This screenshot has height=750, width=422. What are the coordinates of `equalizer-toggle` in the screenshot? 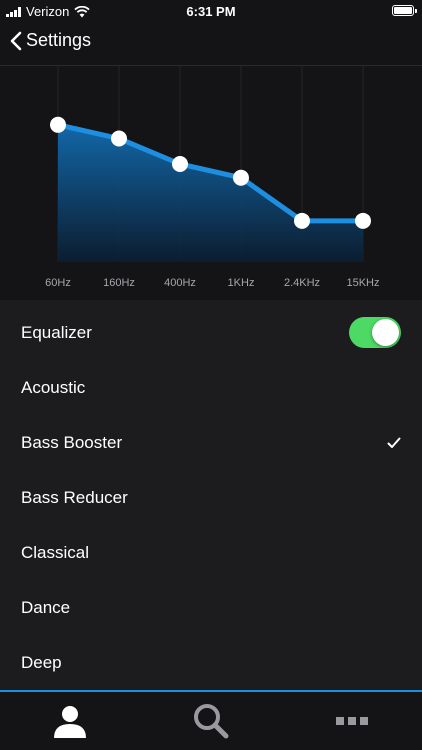 It's located at (375, 332).